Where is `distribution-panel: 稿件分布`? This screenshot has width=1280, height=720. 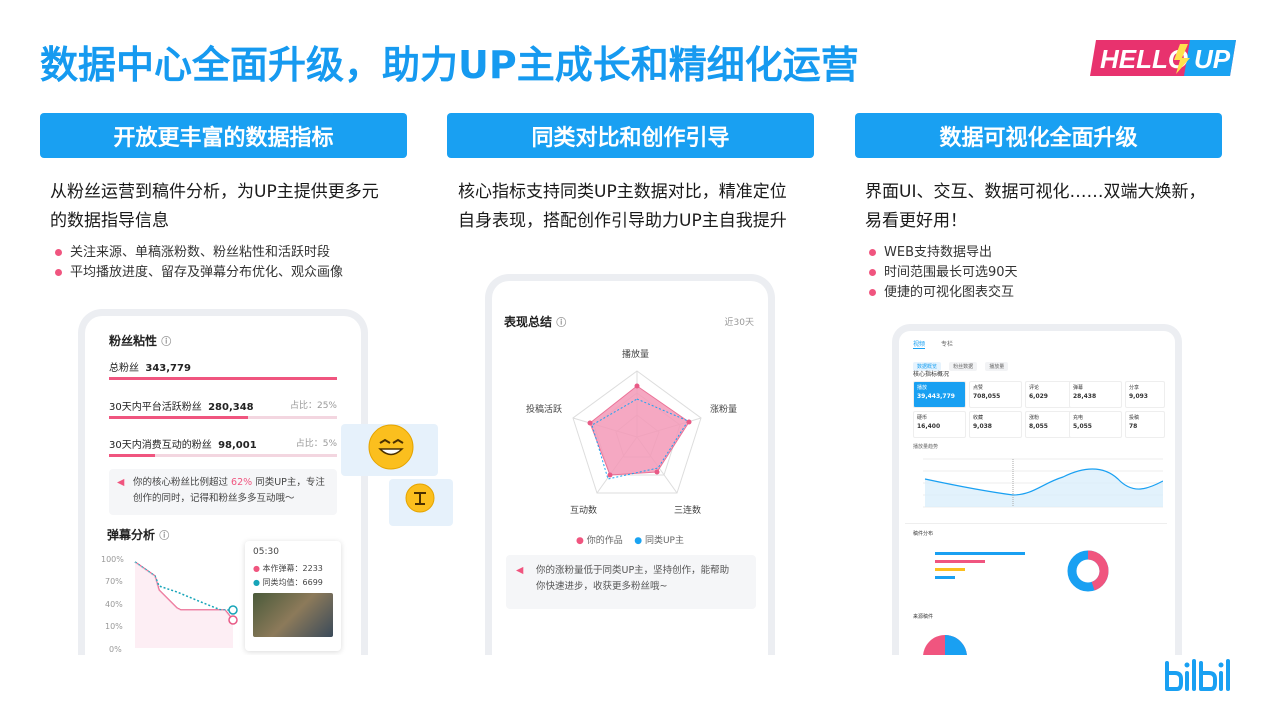
distribution-panel: 稿件分布 is located at coordinates (1036, 566).